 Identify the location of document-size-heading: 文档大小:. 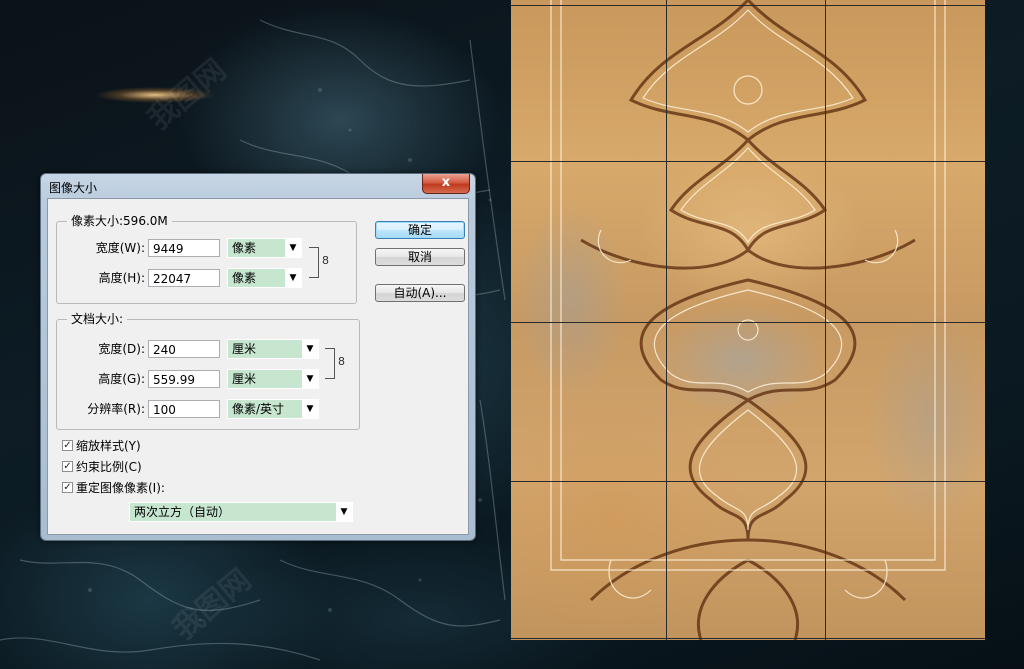
(97, 319).